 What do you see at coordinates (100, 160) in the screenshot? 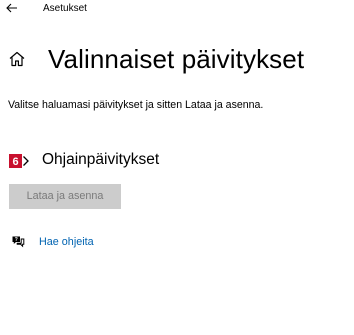
I see `section-title: Ohjainpäivitykset` at bounding box center [100, 160].